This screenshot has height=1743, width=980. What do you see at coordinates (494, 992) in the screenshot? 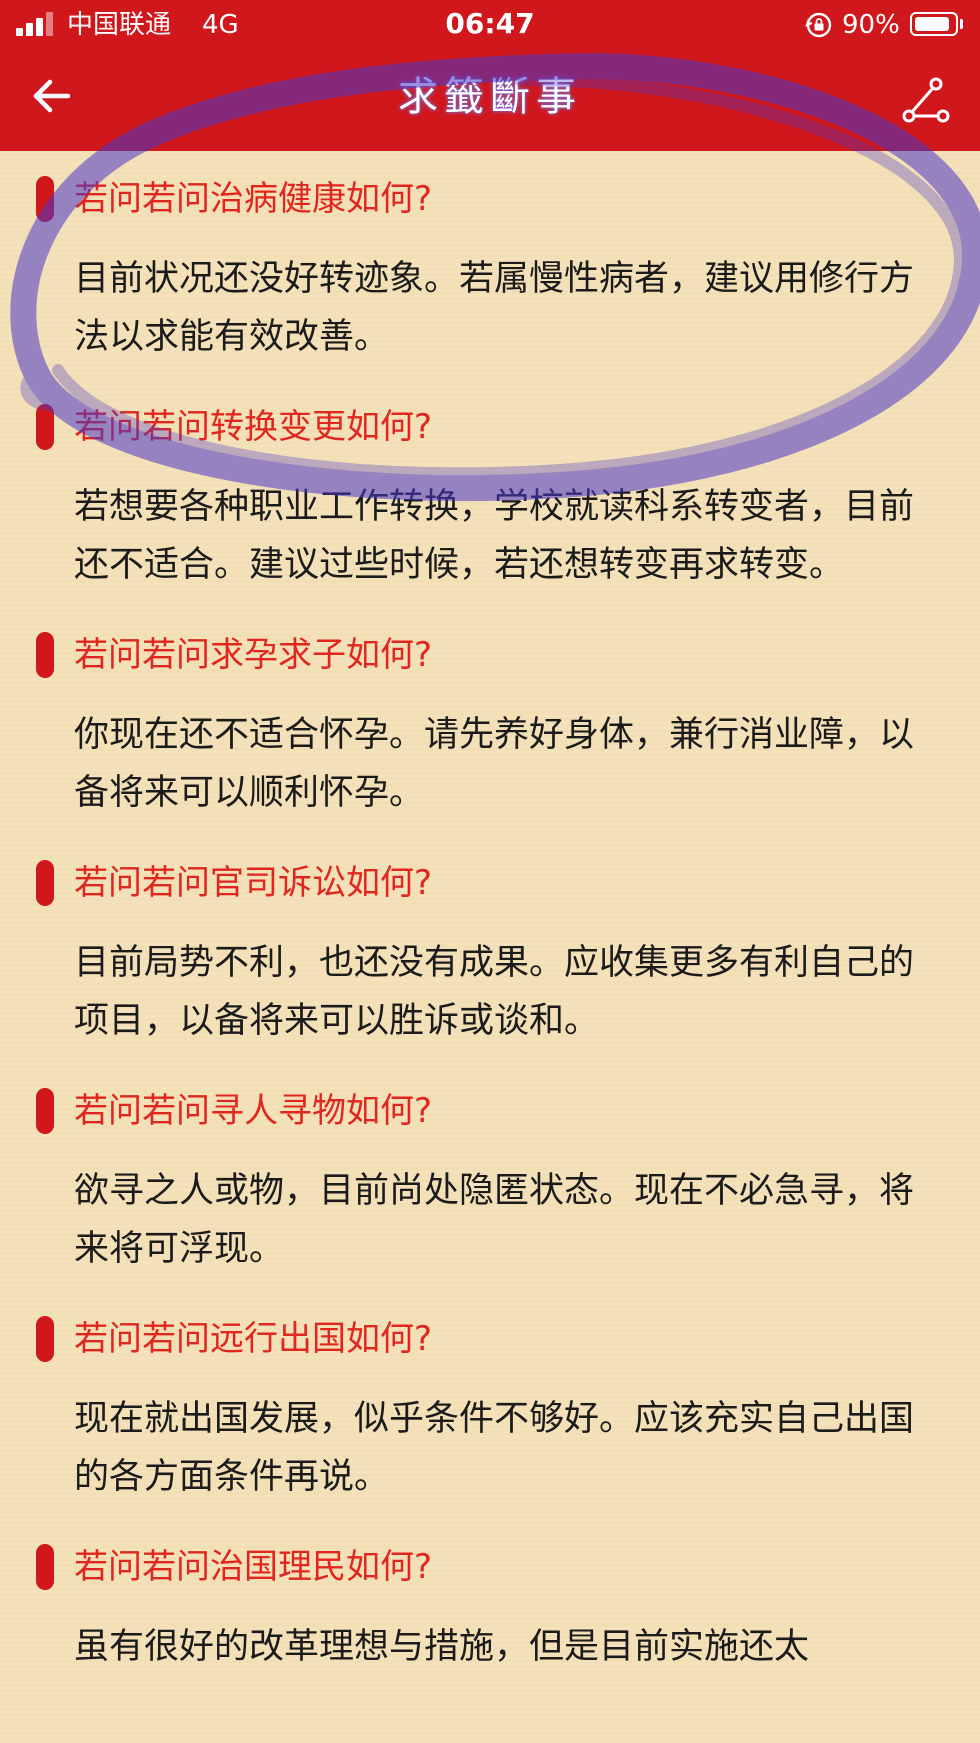
I see `entry-answer: 目前局势不利，也还没有成果。应收集更多有利自己的项目，以备将来可以胜诉或谈和。` at bounding box center [494, 992].